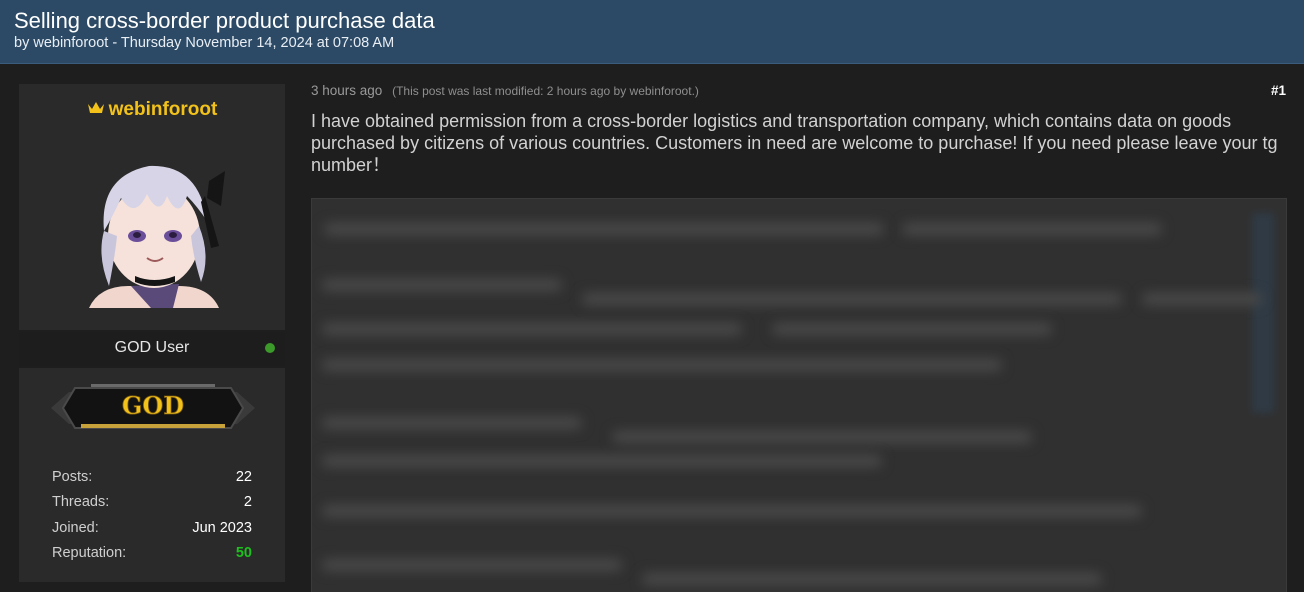 This screenshot has height=592, width=1304. I want to click on stat-row-posts: Posts: 22, so click(152, 481).